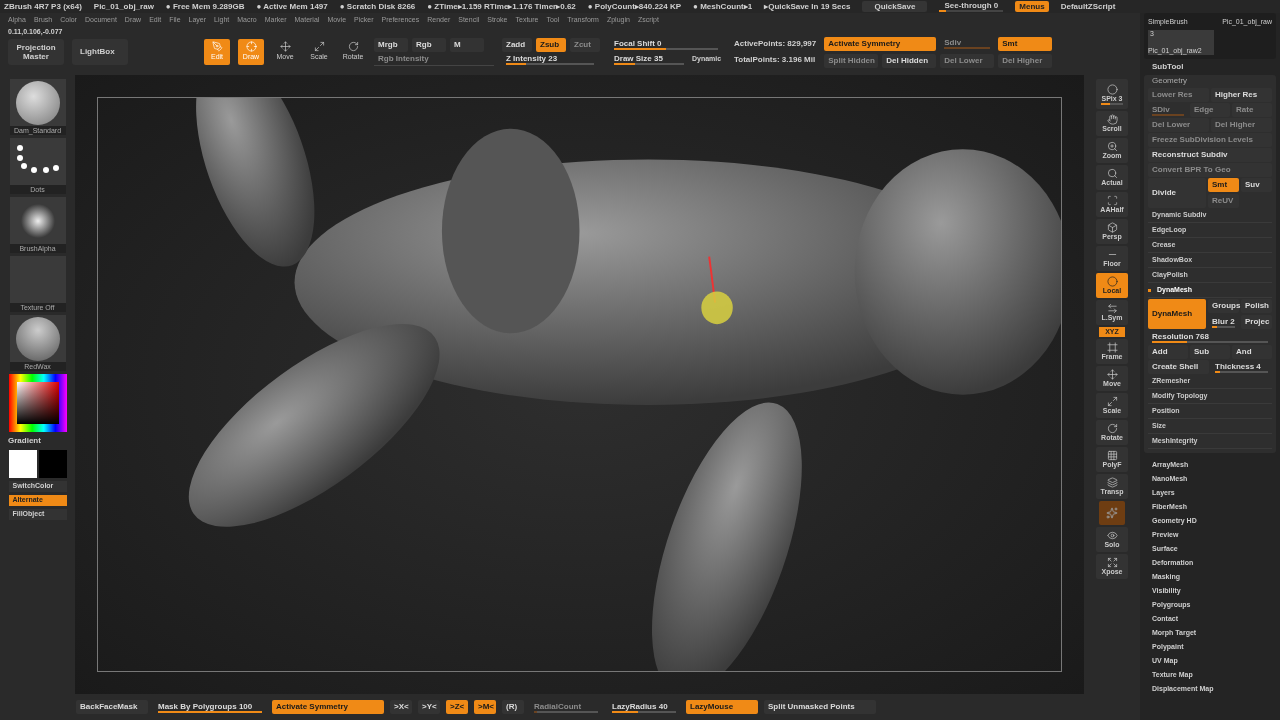 The height and width of the screenshot is (720, 1280). Describe the element at coordinates (517, 44) in the screenshot. I see `toggle-button: Zadd` at that location.